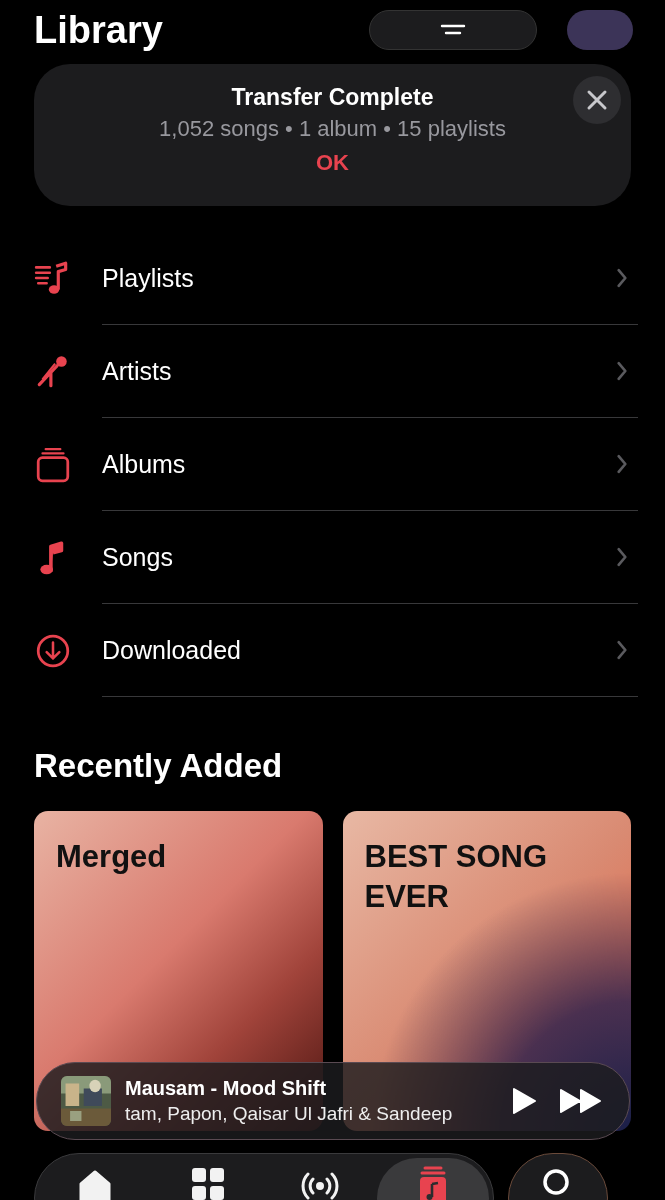  I want to click on sort-button, so click(453, 30).